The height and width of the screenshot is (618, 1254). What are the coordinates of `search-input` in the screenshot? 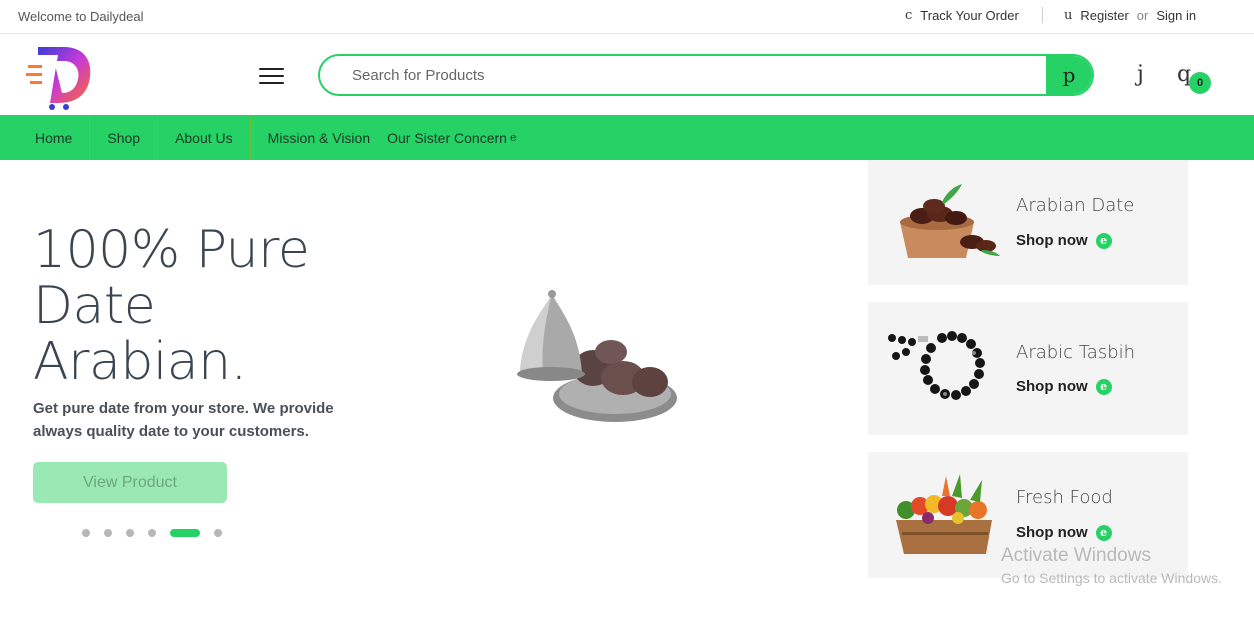 It's located at (684, 75).